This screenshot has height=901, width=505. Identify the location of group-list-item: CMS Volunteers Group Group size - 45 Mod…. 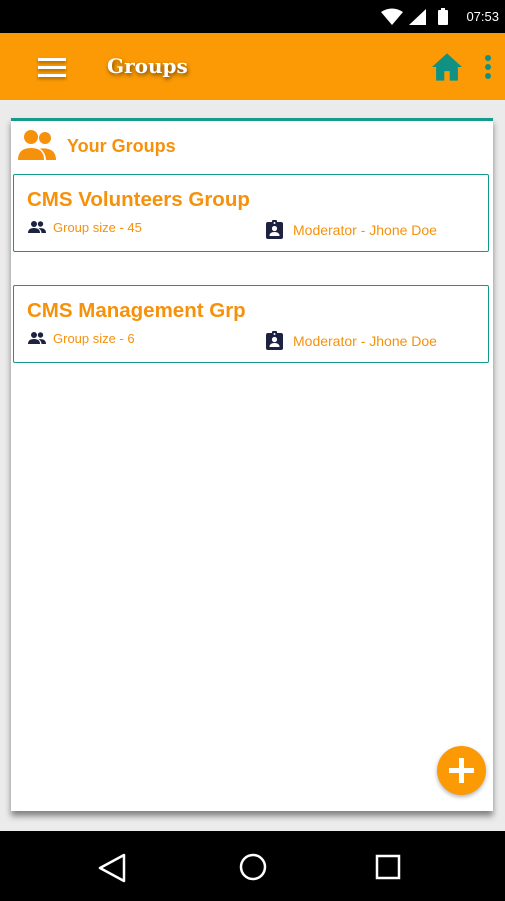
(251, 213).